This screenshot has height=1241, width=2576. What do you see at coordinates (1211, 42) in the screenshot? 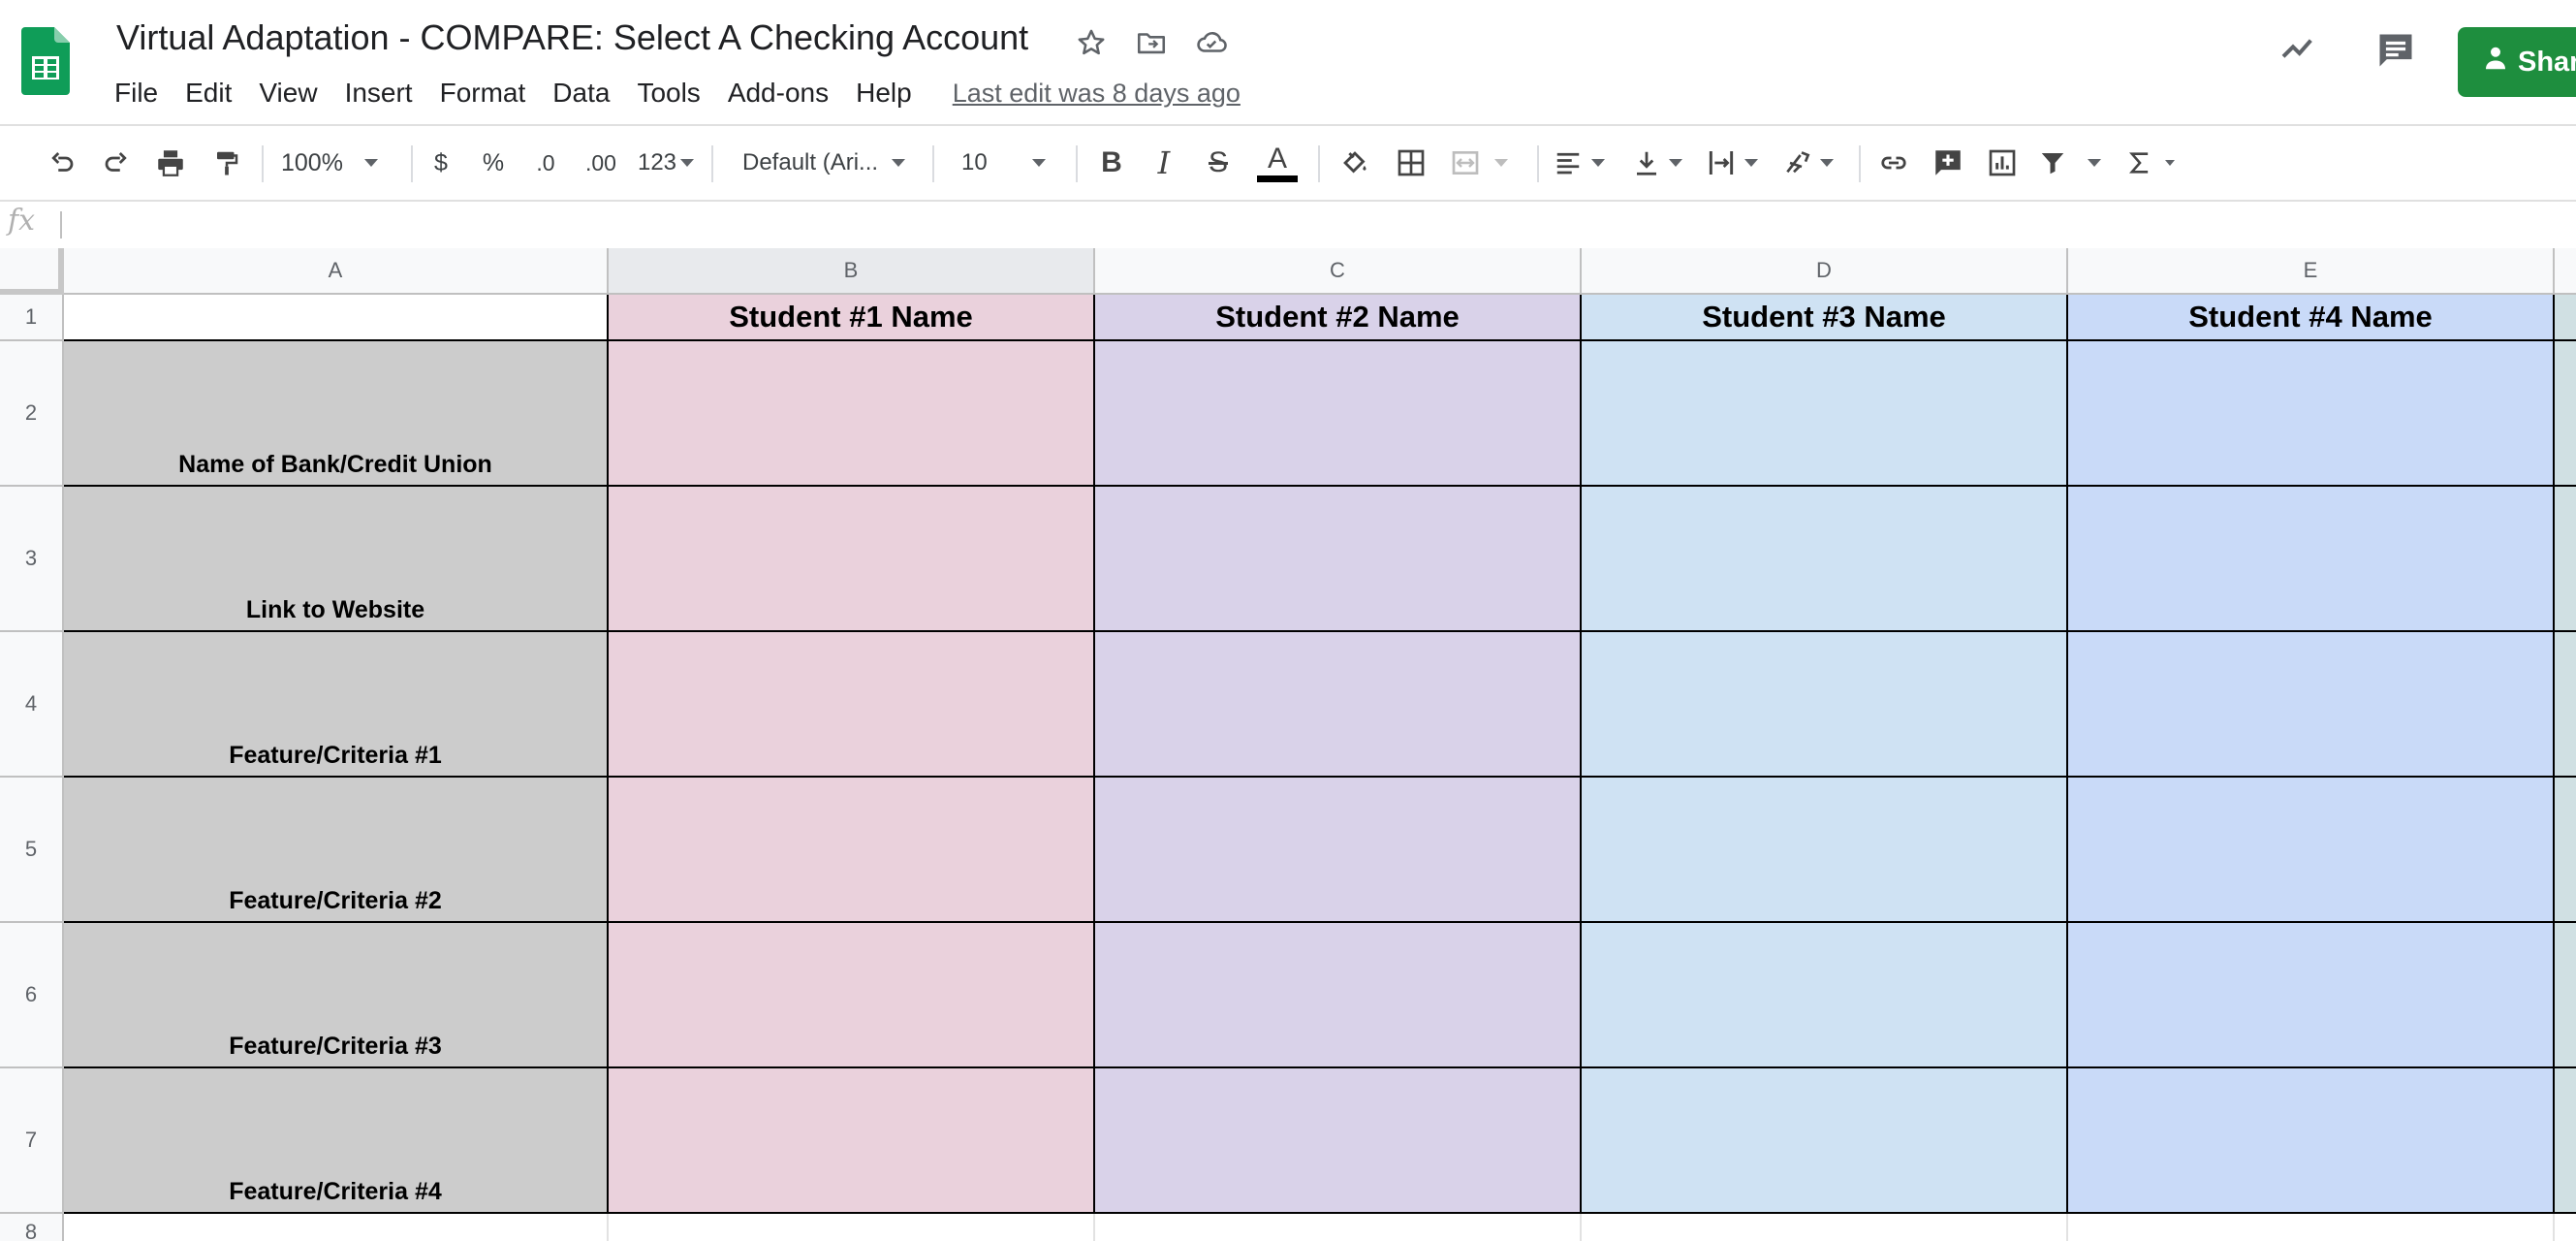
I see `cloud-saved-icon` at bounding box center [1211, 42].